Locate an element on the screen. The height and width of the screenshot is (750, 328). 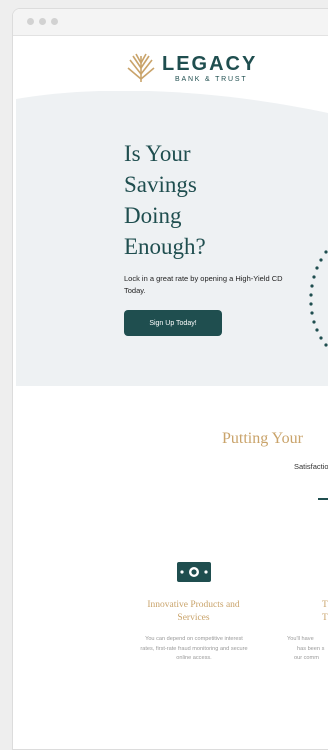
feature-description-line: our comm is located at coordinates (306, 658).